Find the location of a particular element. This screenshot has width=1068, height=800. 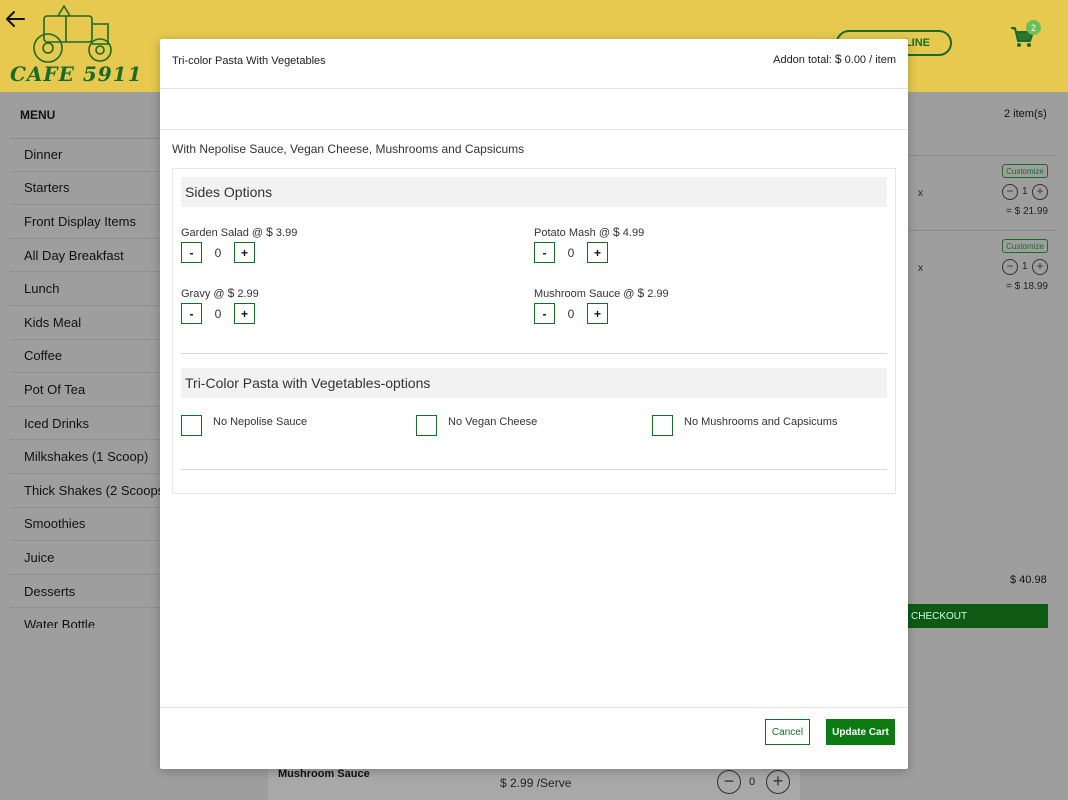

menu-item-desserts: Desserts is located at coordinates (85, 592).